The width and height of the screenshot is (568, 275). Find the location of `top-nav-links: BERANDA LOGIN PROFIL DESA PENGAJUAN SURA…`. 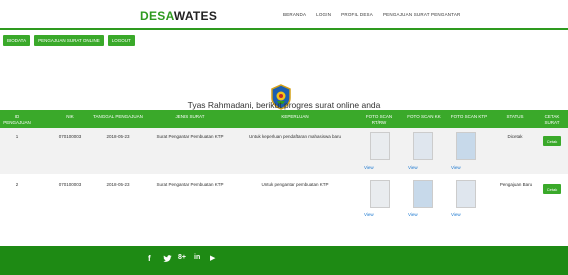

top-nav-links: BERANDA LOGIN PROFIL DESA PENGAJUAN SURA… is located at coordinates (371, 14).